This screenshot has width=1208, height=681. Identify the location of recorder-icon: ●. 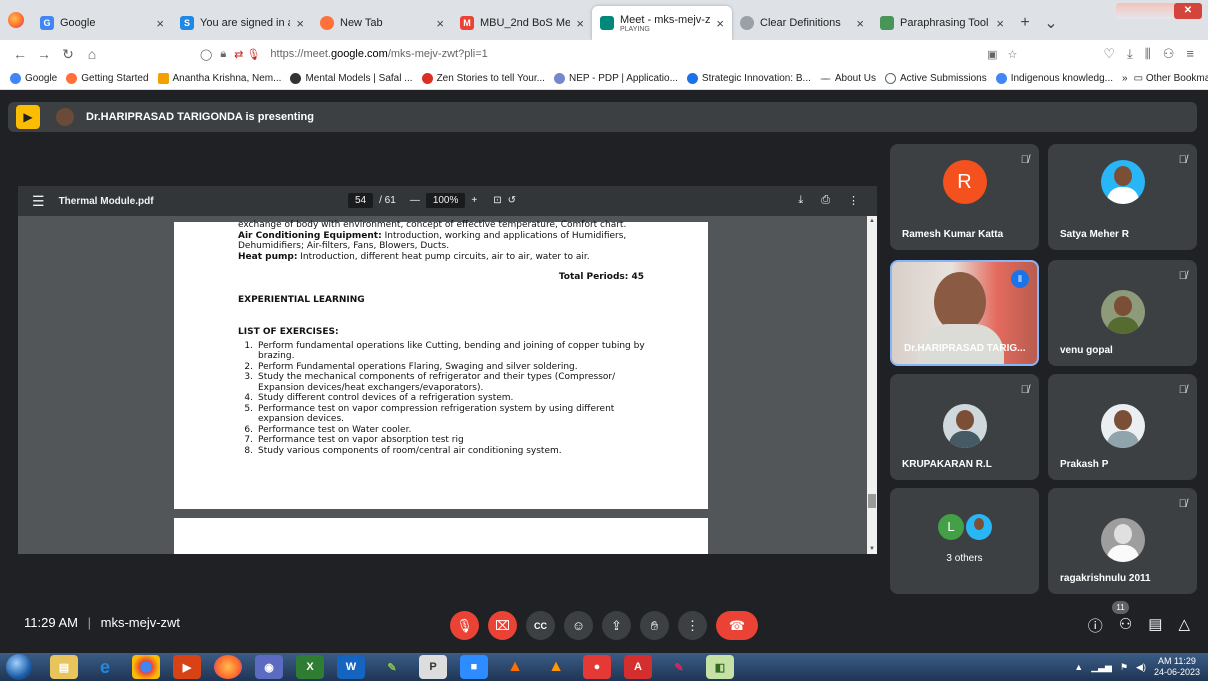
(597, 667).